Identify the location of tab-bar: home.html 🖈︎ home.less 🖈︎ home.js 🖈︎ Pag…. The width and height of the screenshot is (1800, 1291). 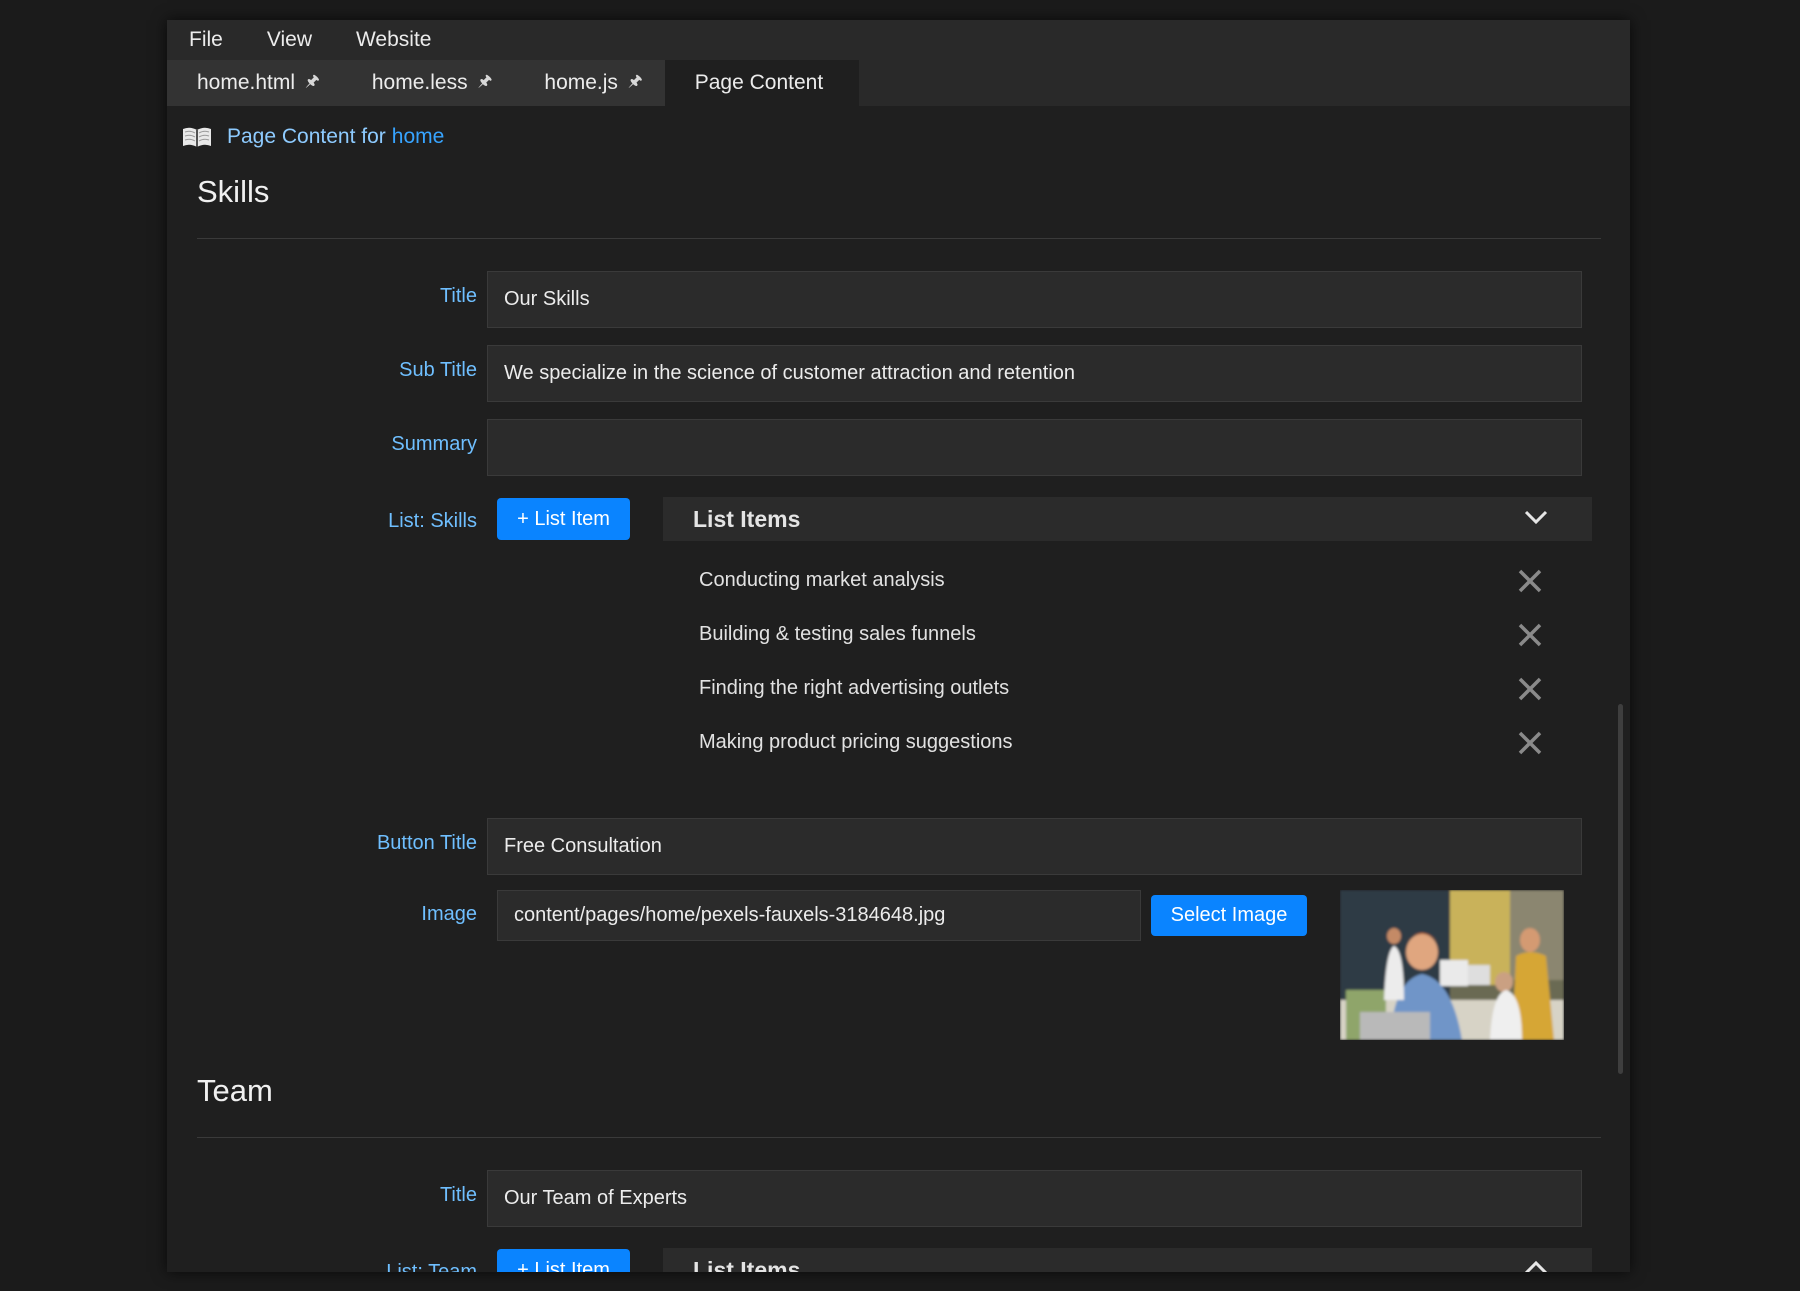
(898, 83).